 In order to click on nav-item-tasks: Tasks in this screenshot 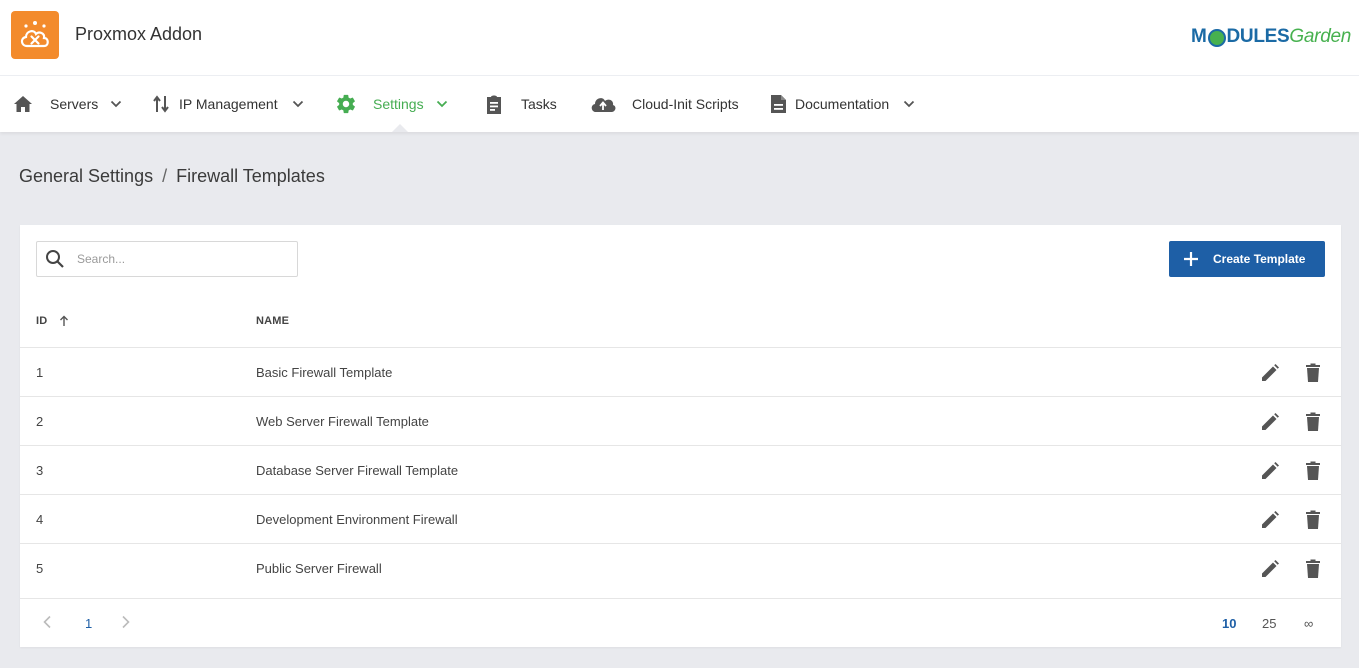, I will do `click(520, 104)`.